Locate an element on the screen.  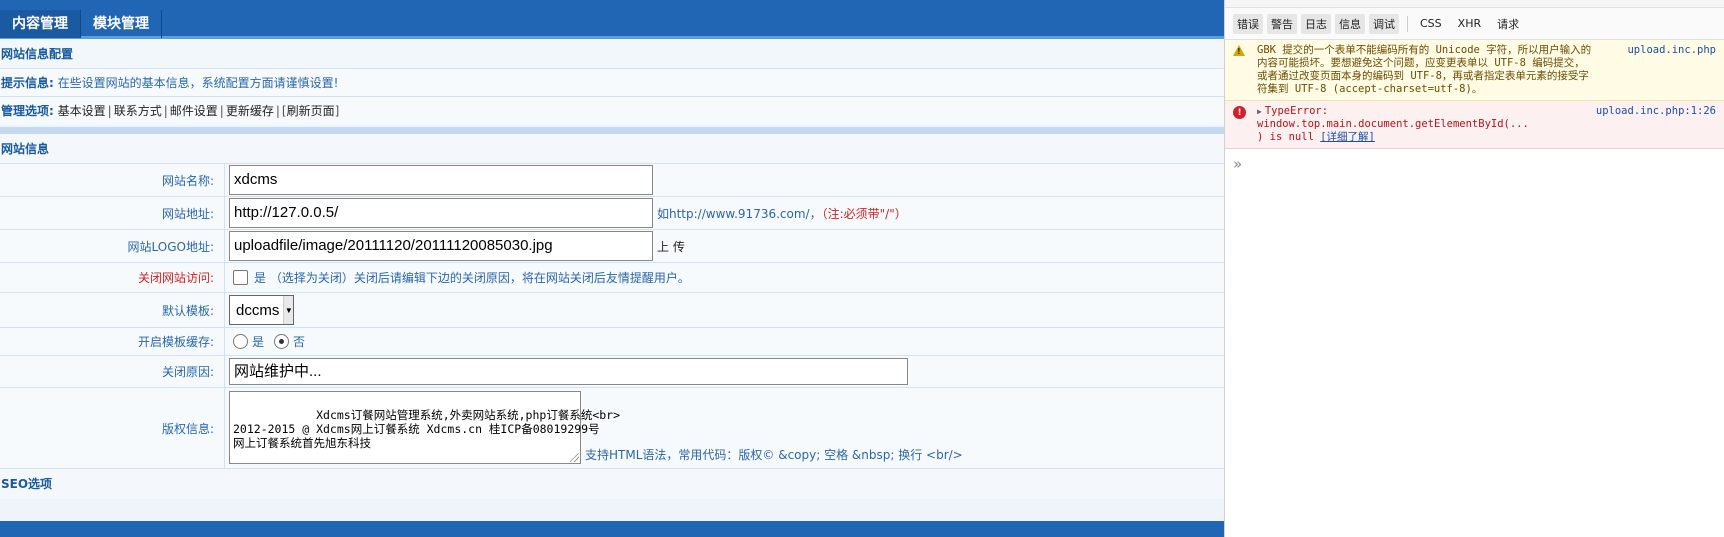
error-source-link: upload.inc.php:1:26 is located at coordinates (1656, 111).